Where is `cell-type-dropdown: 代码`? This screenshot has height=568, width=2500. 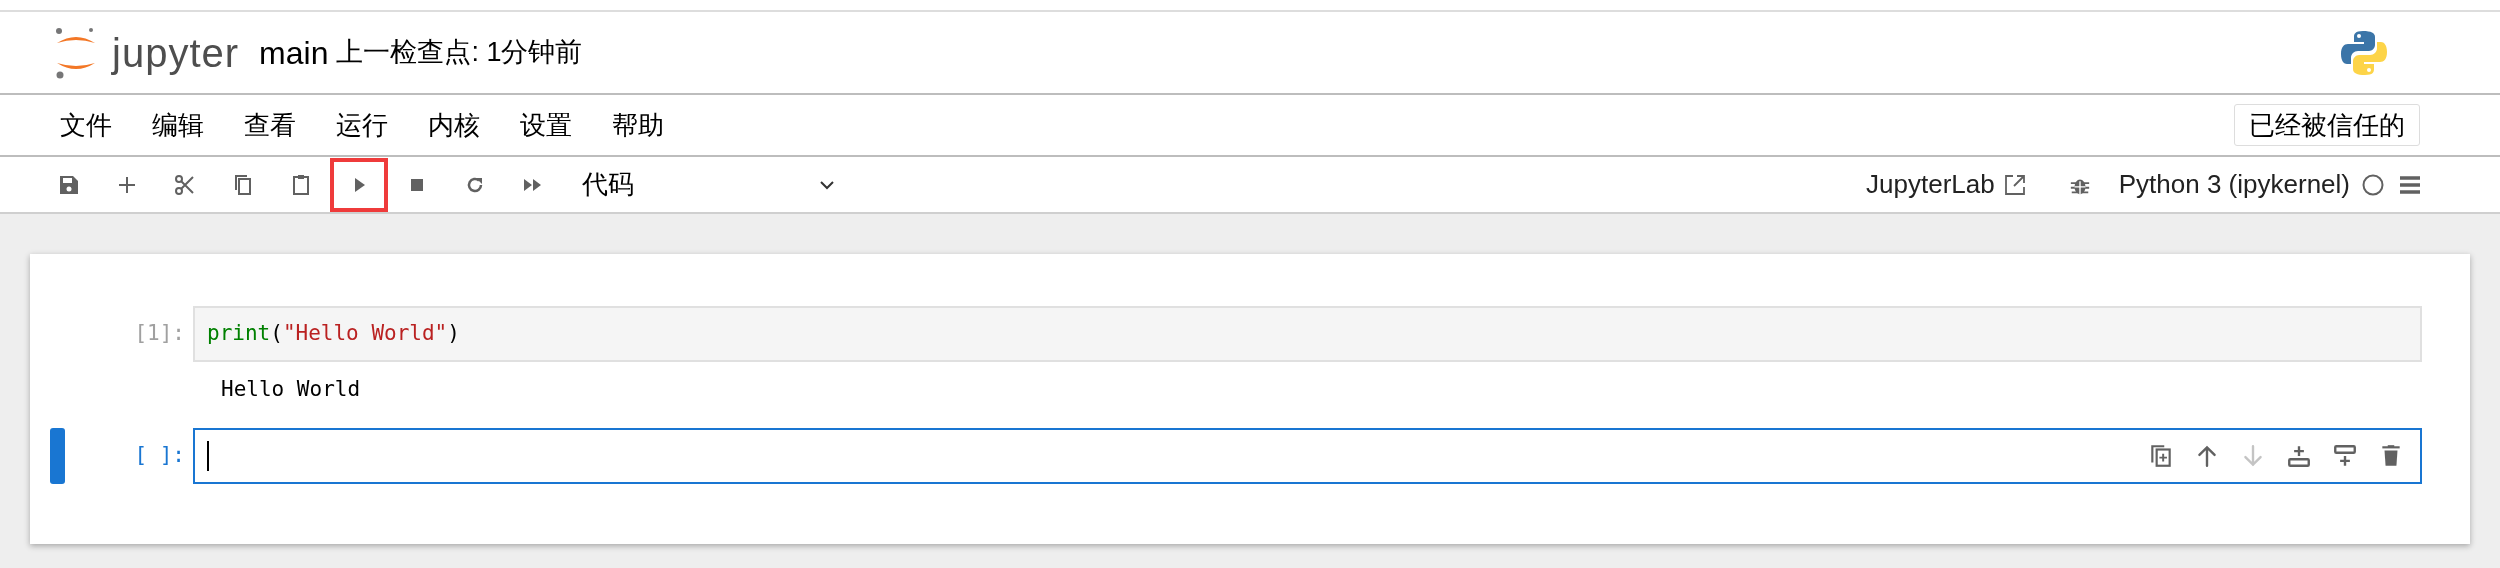
cell-type-dropdown: 代码 is located at coordinates (782, 184).